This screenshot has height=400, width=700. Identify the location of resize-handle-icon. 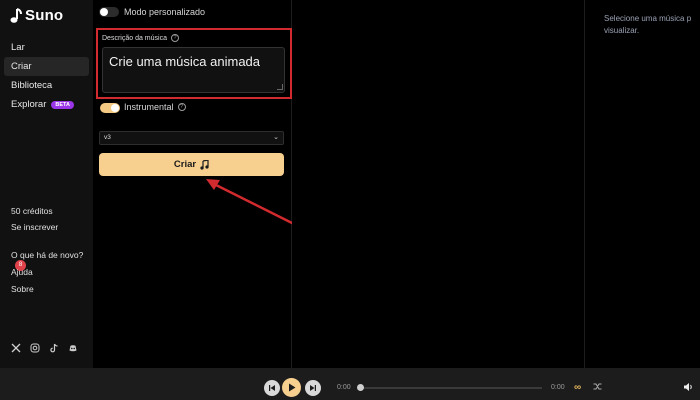
(280, 87).